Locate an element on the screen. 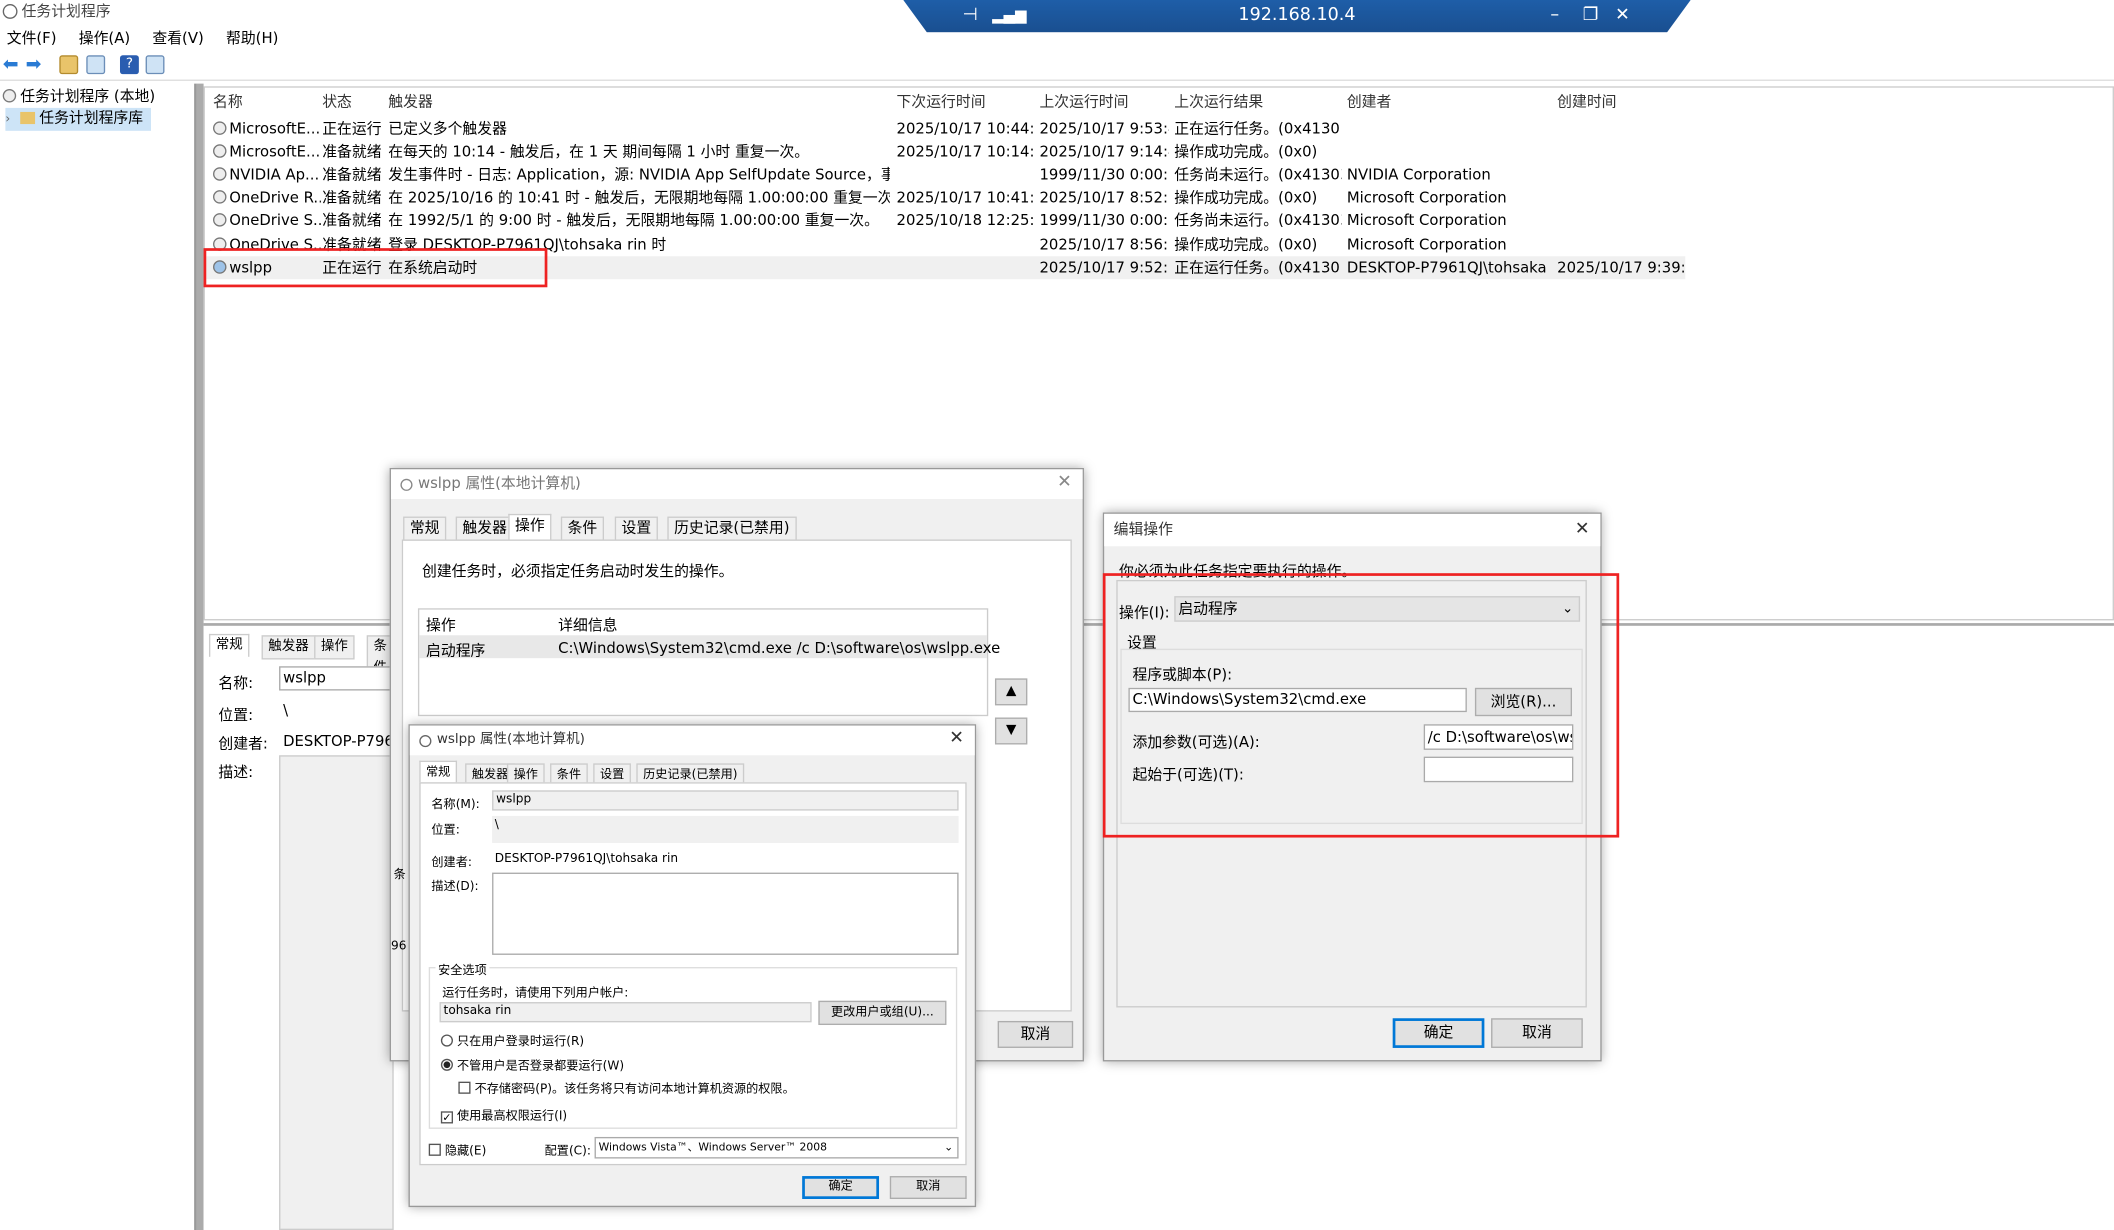 The width and height of the screenshot is (2114, 1230). column-header-last-result: 上次运行结果 is located at coordinates (1218, 102).